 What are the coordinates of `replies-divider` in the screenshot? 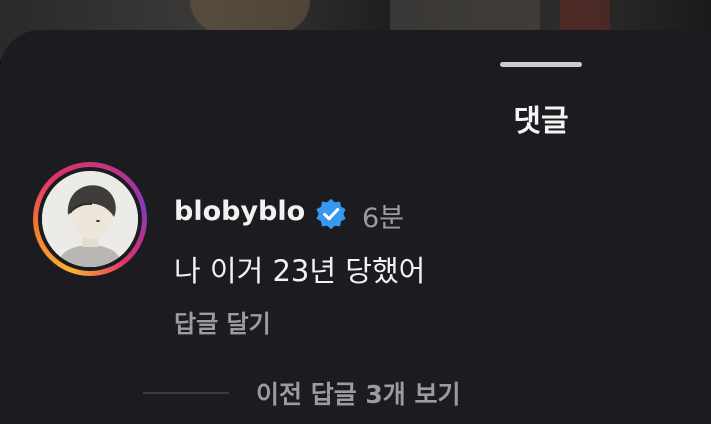 It's located at (186, 393).